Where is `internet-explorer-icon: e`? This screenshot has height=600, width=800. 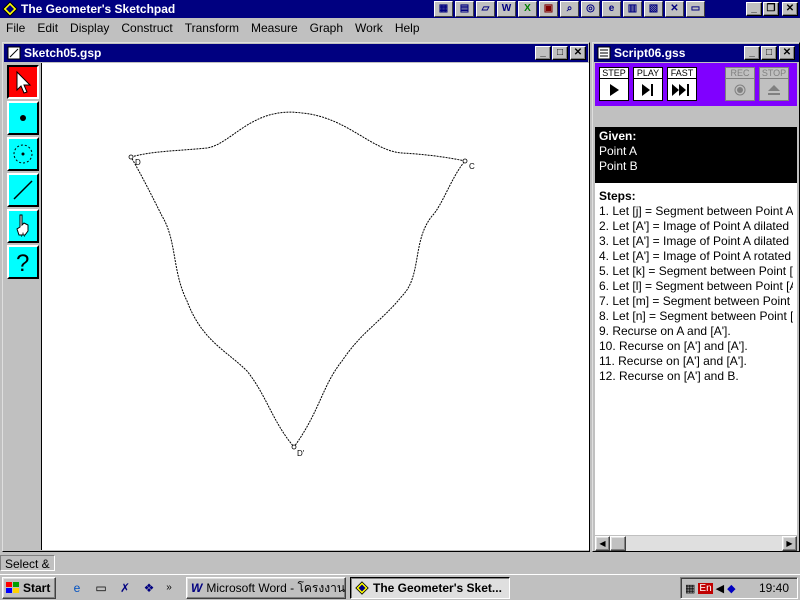 internet-explorer-icon: e is located at coordinates (77, 588).